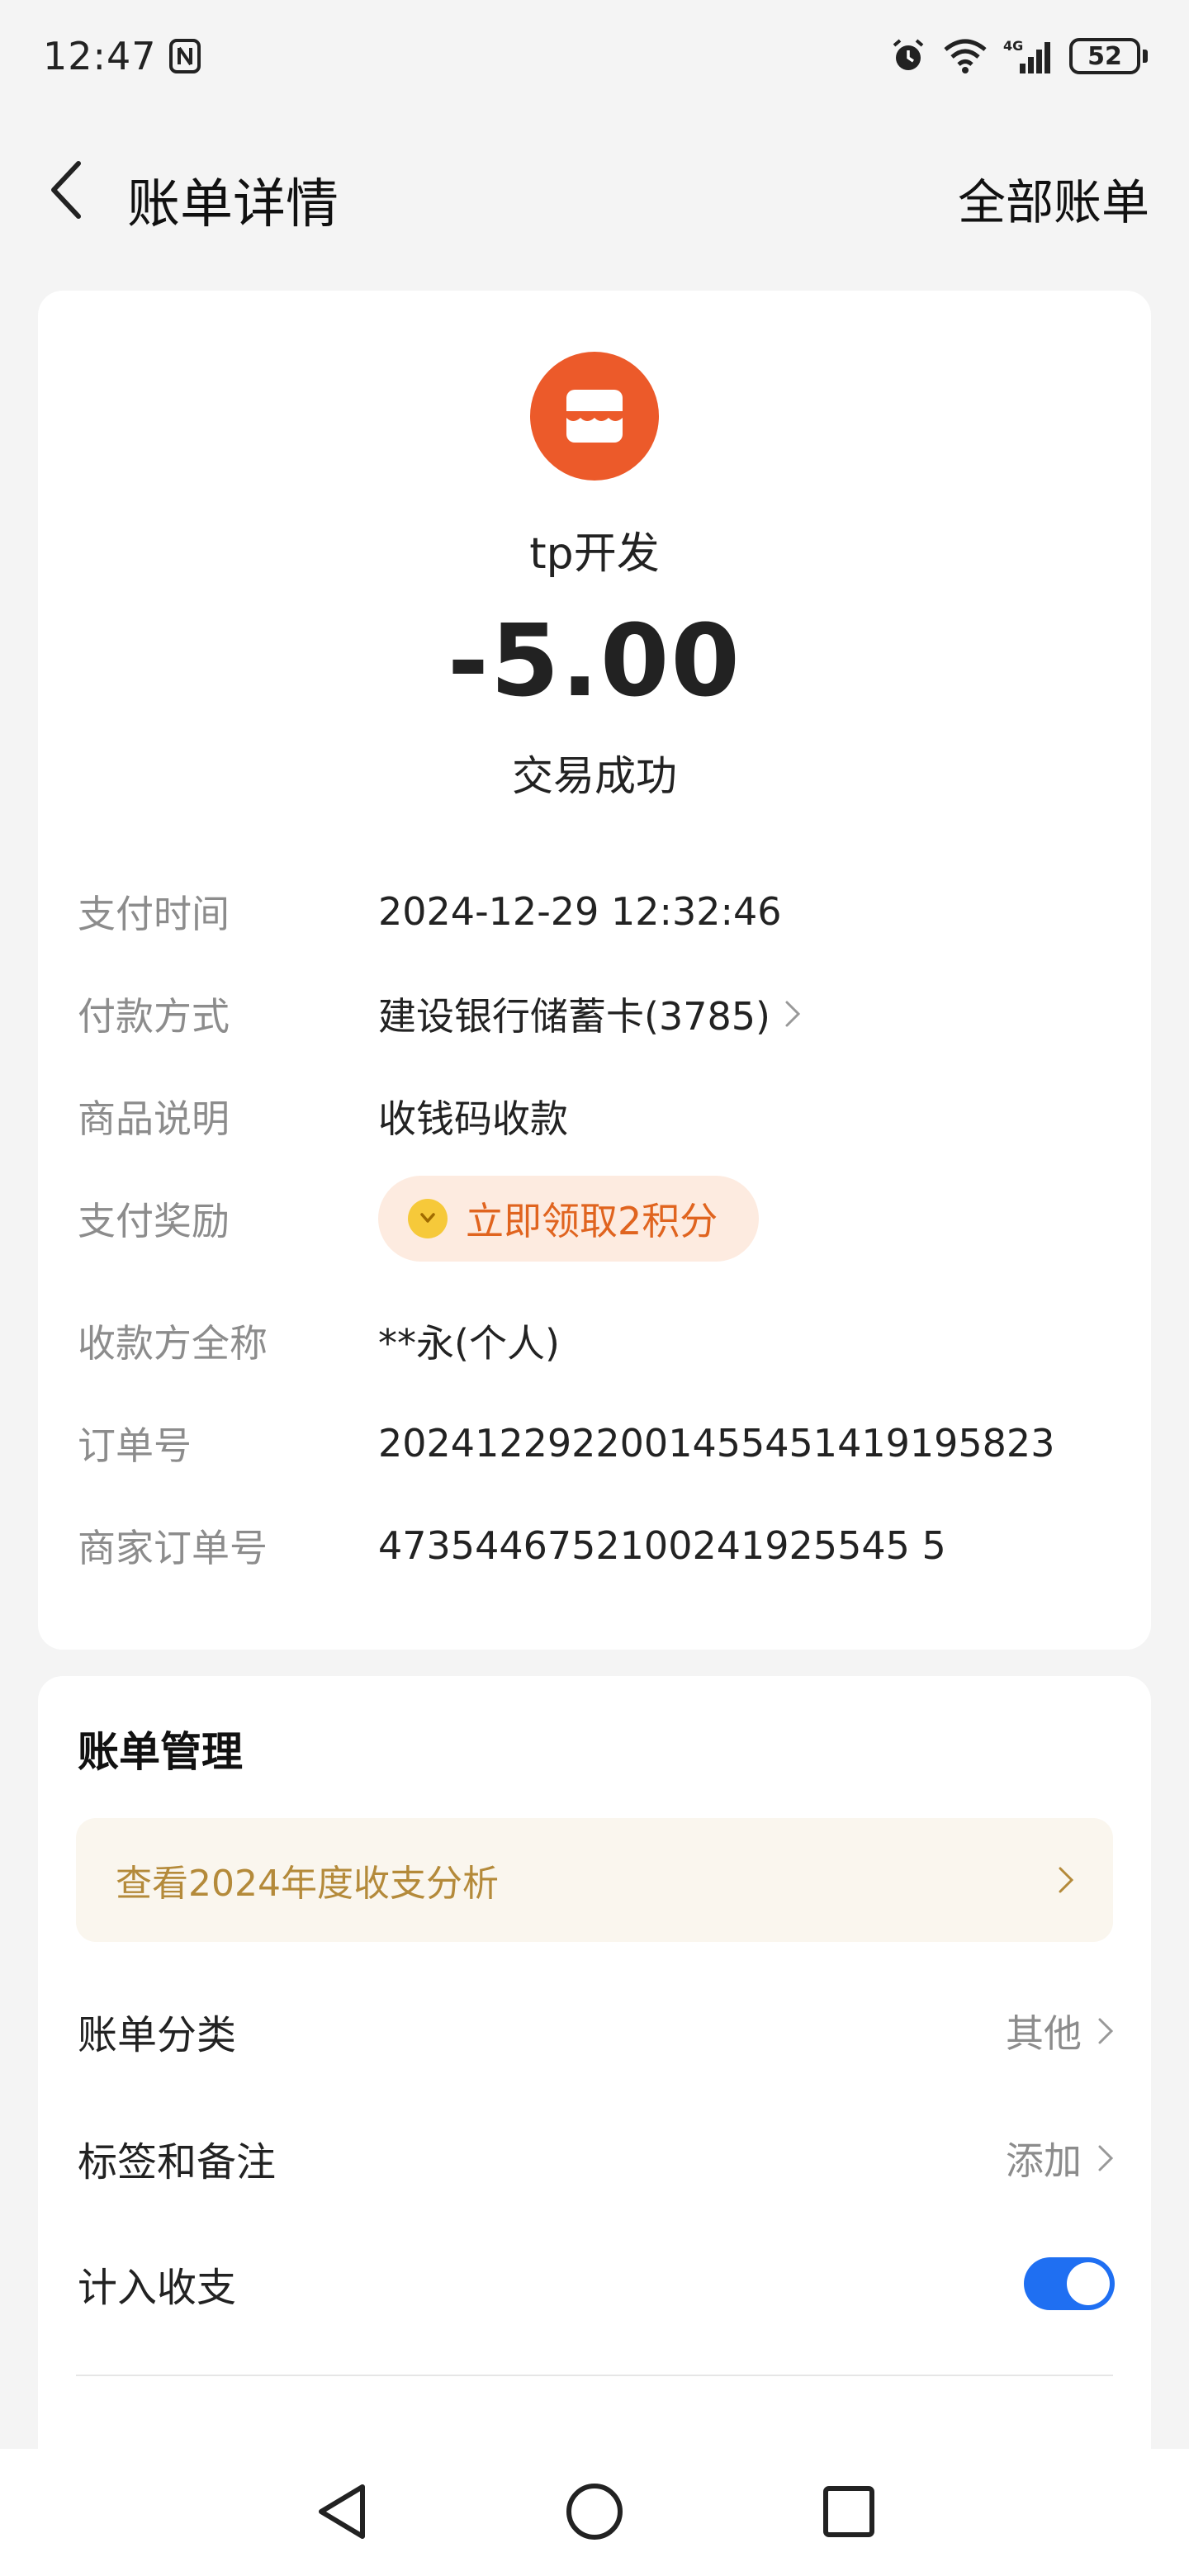 This screenshot has width=1189, height=2576. Describe the element at coordinates (594, 1116) in the screenshot. I see `detail-row-description: 商品说明 收钱码收款` at that location.